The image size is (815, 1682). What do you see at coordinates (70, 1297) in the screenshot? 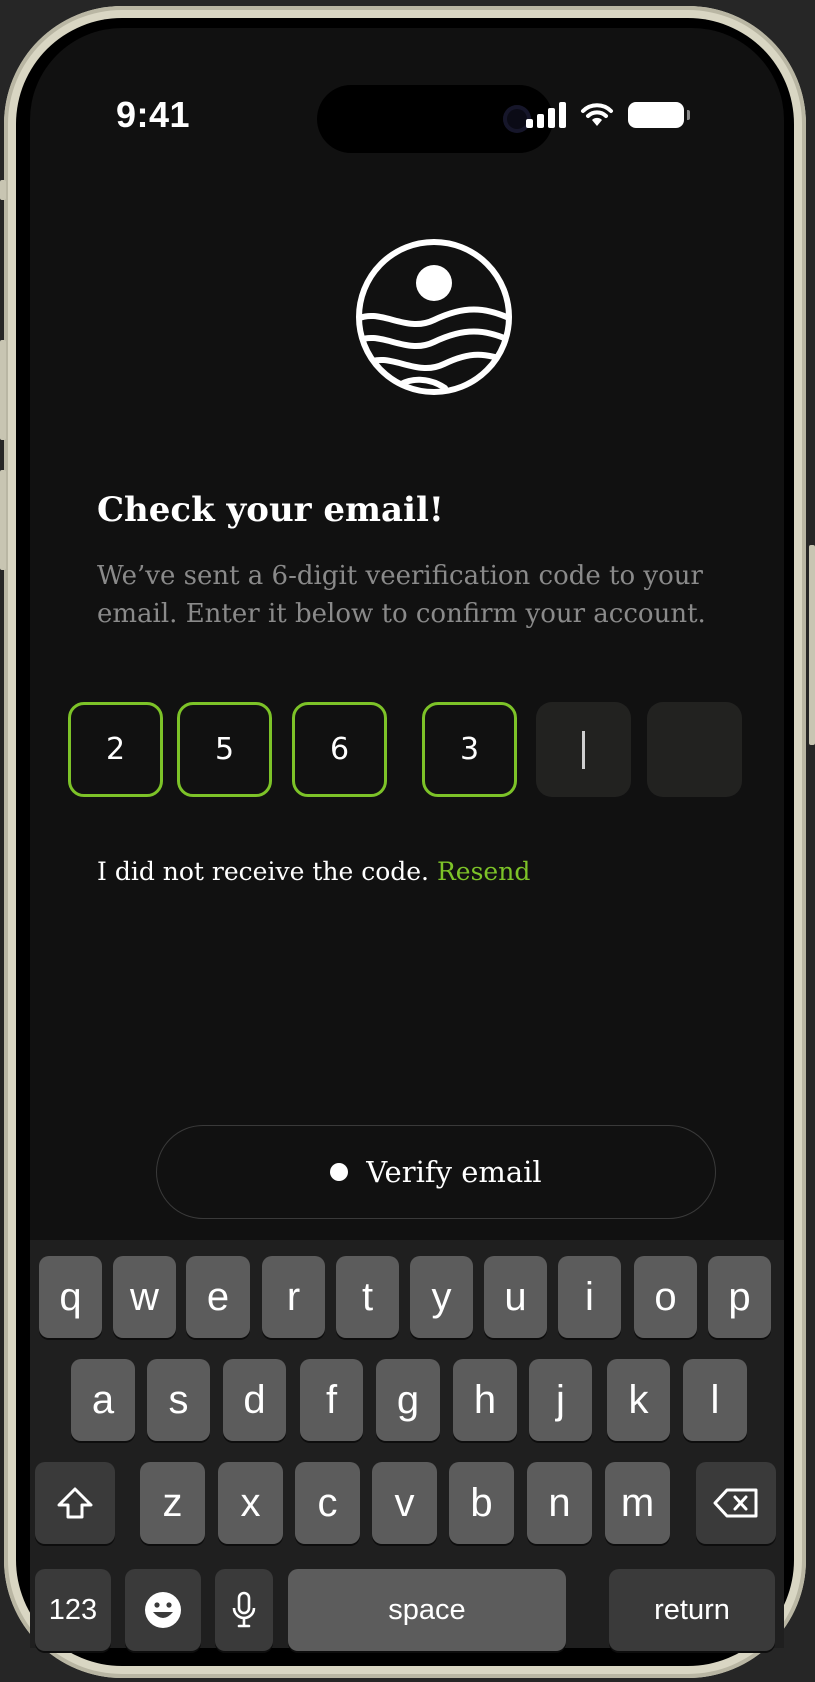
I see `key-q: q` at bounding box center [70, 1297].